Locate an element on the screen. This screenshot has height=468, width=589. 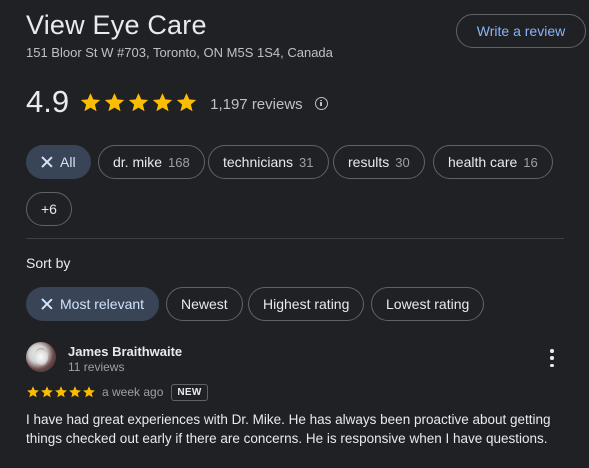
chip-label: Newest is located at coordinates (204, 304).